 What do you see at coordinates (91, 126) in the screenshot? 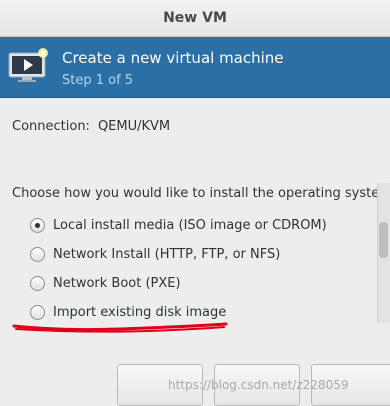
I see `connection-row: Connection: QEMU/KVM` at bounding box center [91, 126].